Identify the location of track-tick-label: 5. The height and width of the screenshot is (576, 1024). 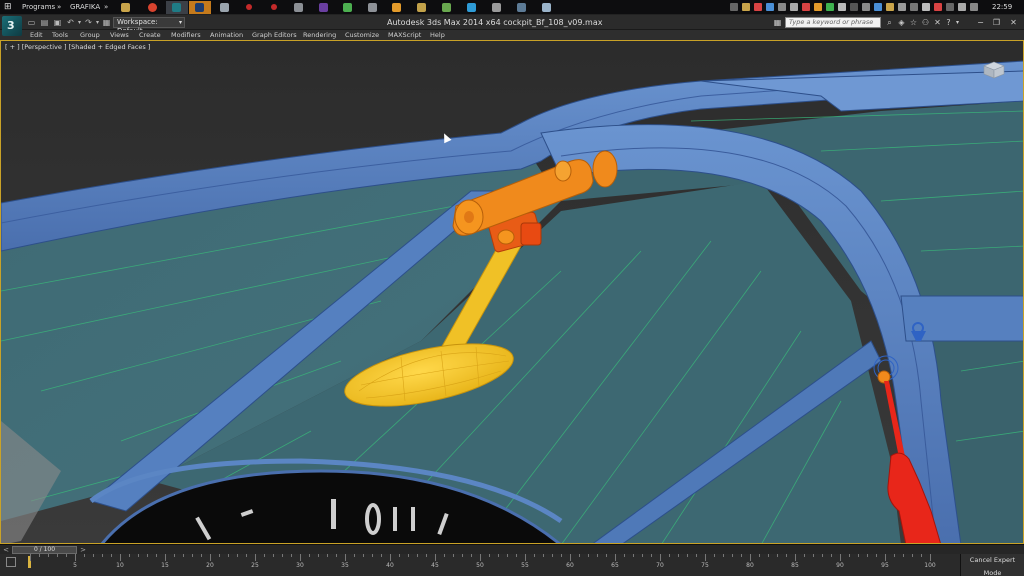
(75, 565).